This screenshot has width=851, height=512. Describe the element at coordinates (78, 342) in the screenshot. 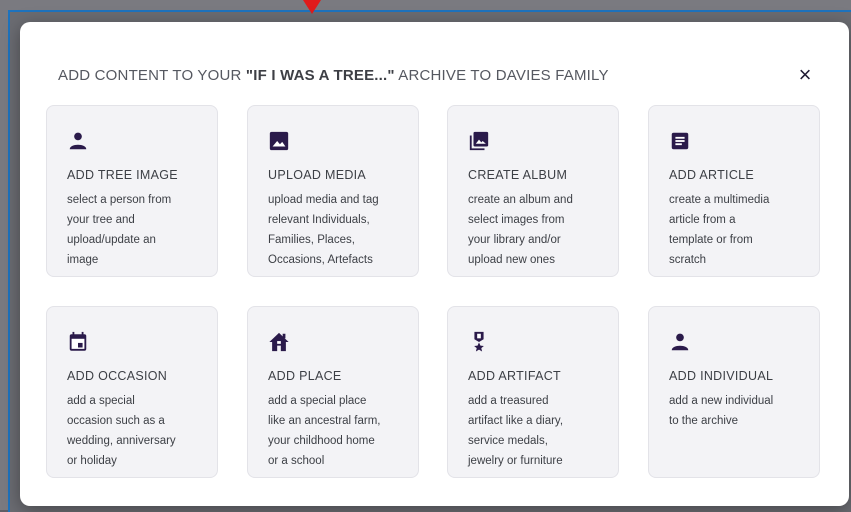

I see `calendar-icon` at that location.